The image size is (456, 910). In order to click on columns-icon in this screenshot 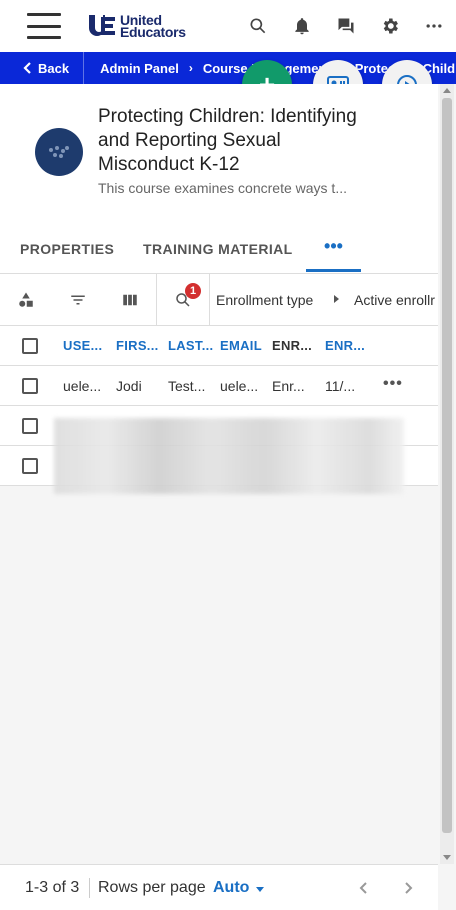, I will do `click(130, 300)`.